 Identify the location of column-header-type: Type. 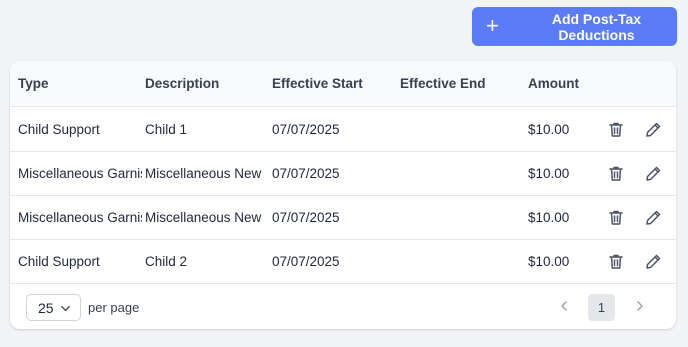
(33, 83).